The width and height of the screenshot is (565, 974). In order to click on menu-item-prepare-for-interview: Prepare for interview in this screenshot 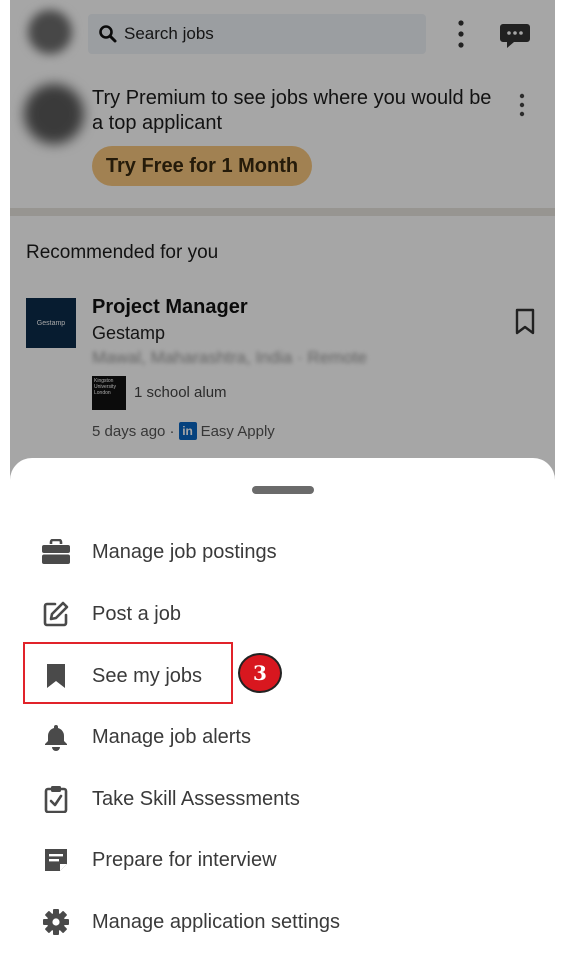, I will do `click(282, 860)`.